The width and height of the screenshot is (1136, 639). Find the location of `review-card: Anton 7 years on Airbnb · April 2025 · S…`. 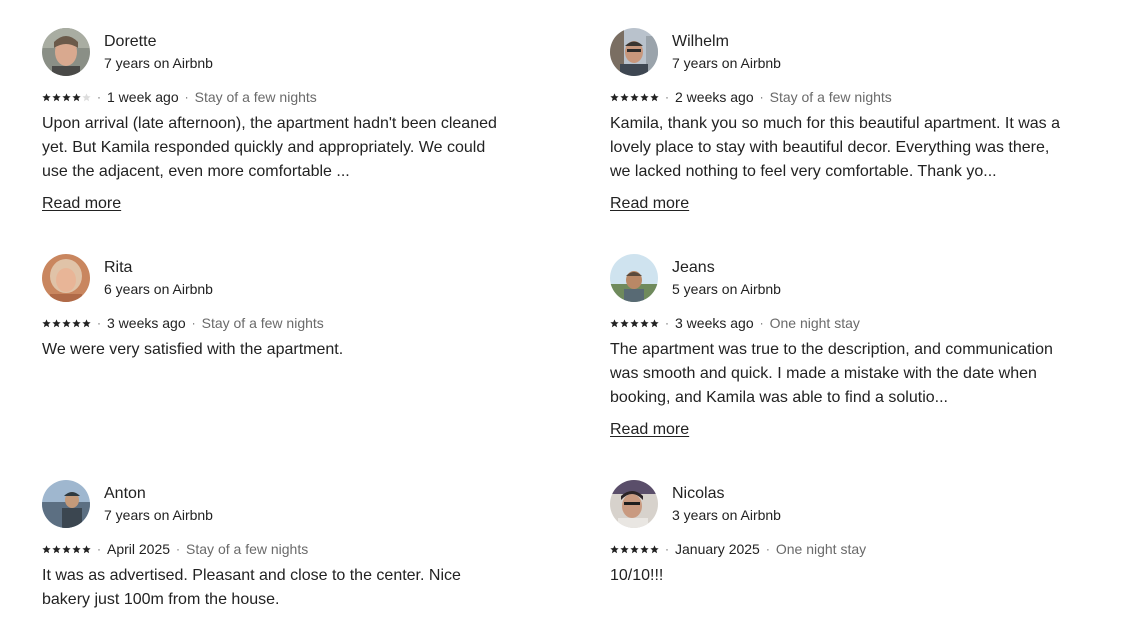

review-card: Anton 7 years on Airbnb · April 2025 · S… is located at coordinates (272, 546).